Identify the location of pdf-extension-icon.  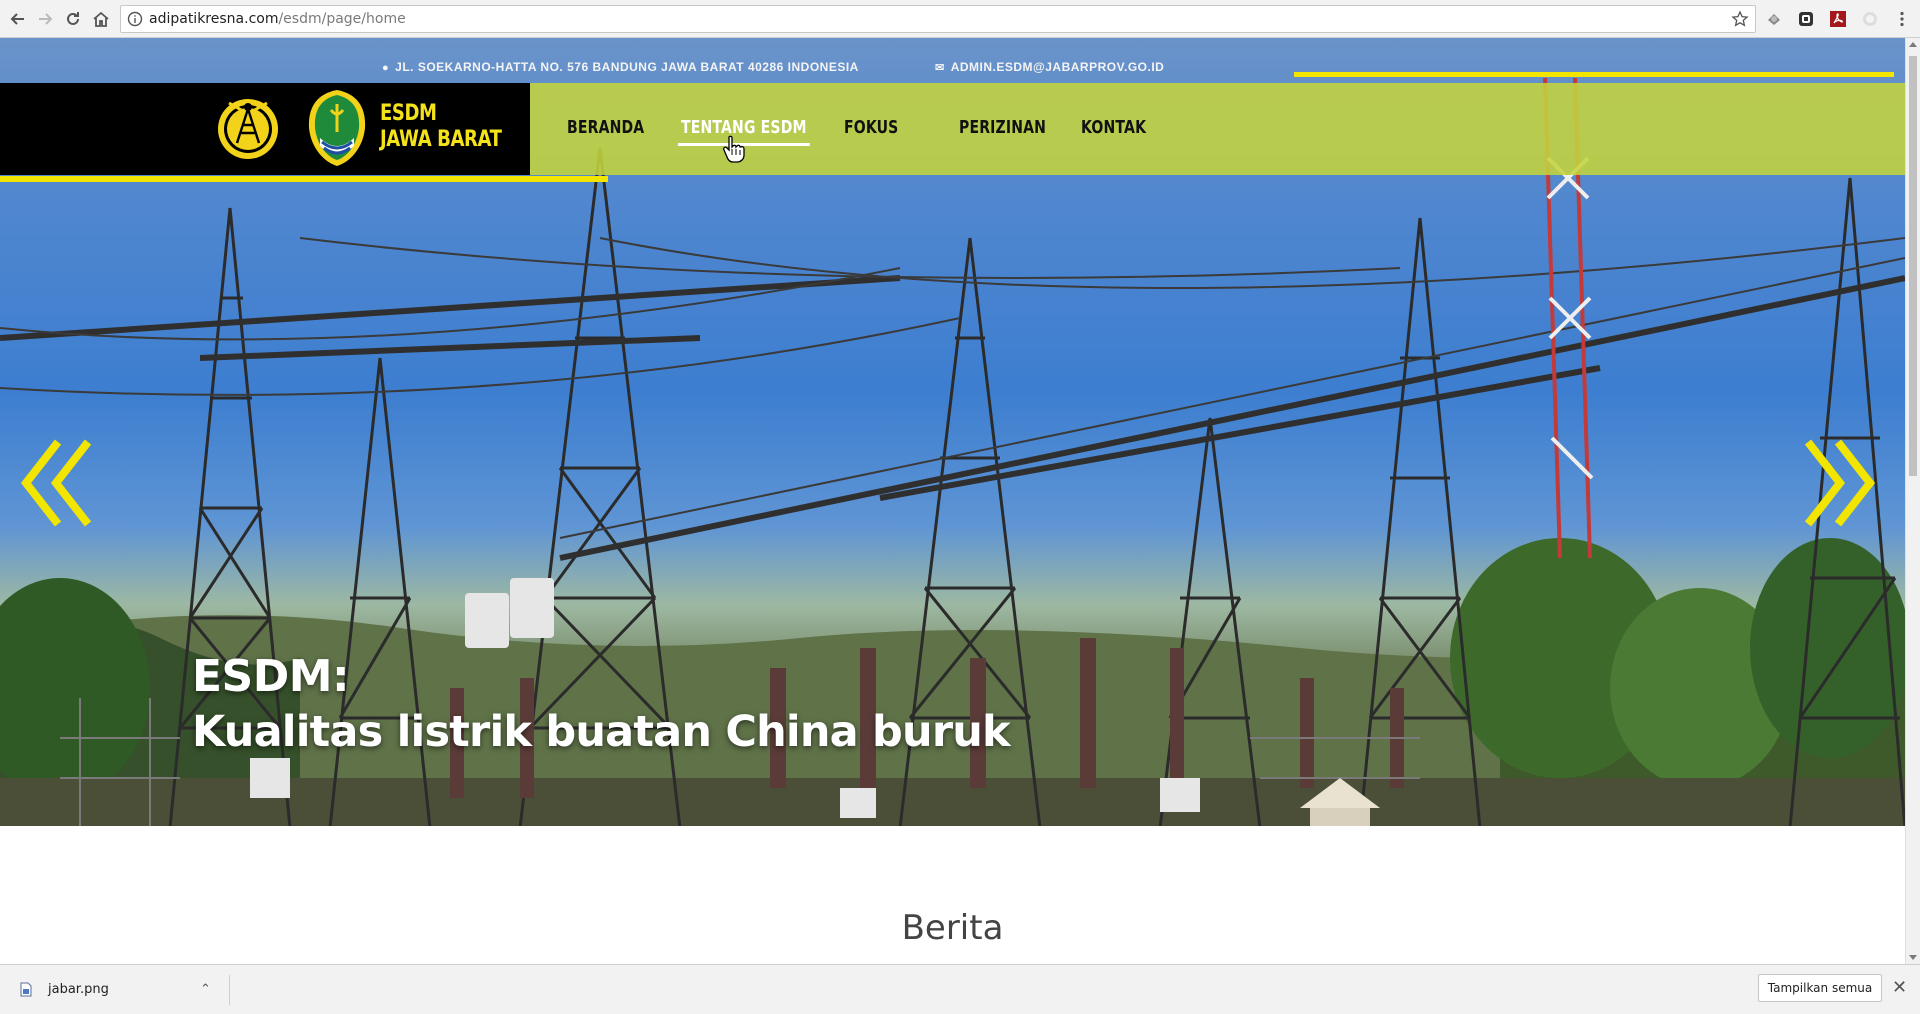
(1838, 19).